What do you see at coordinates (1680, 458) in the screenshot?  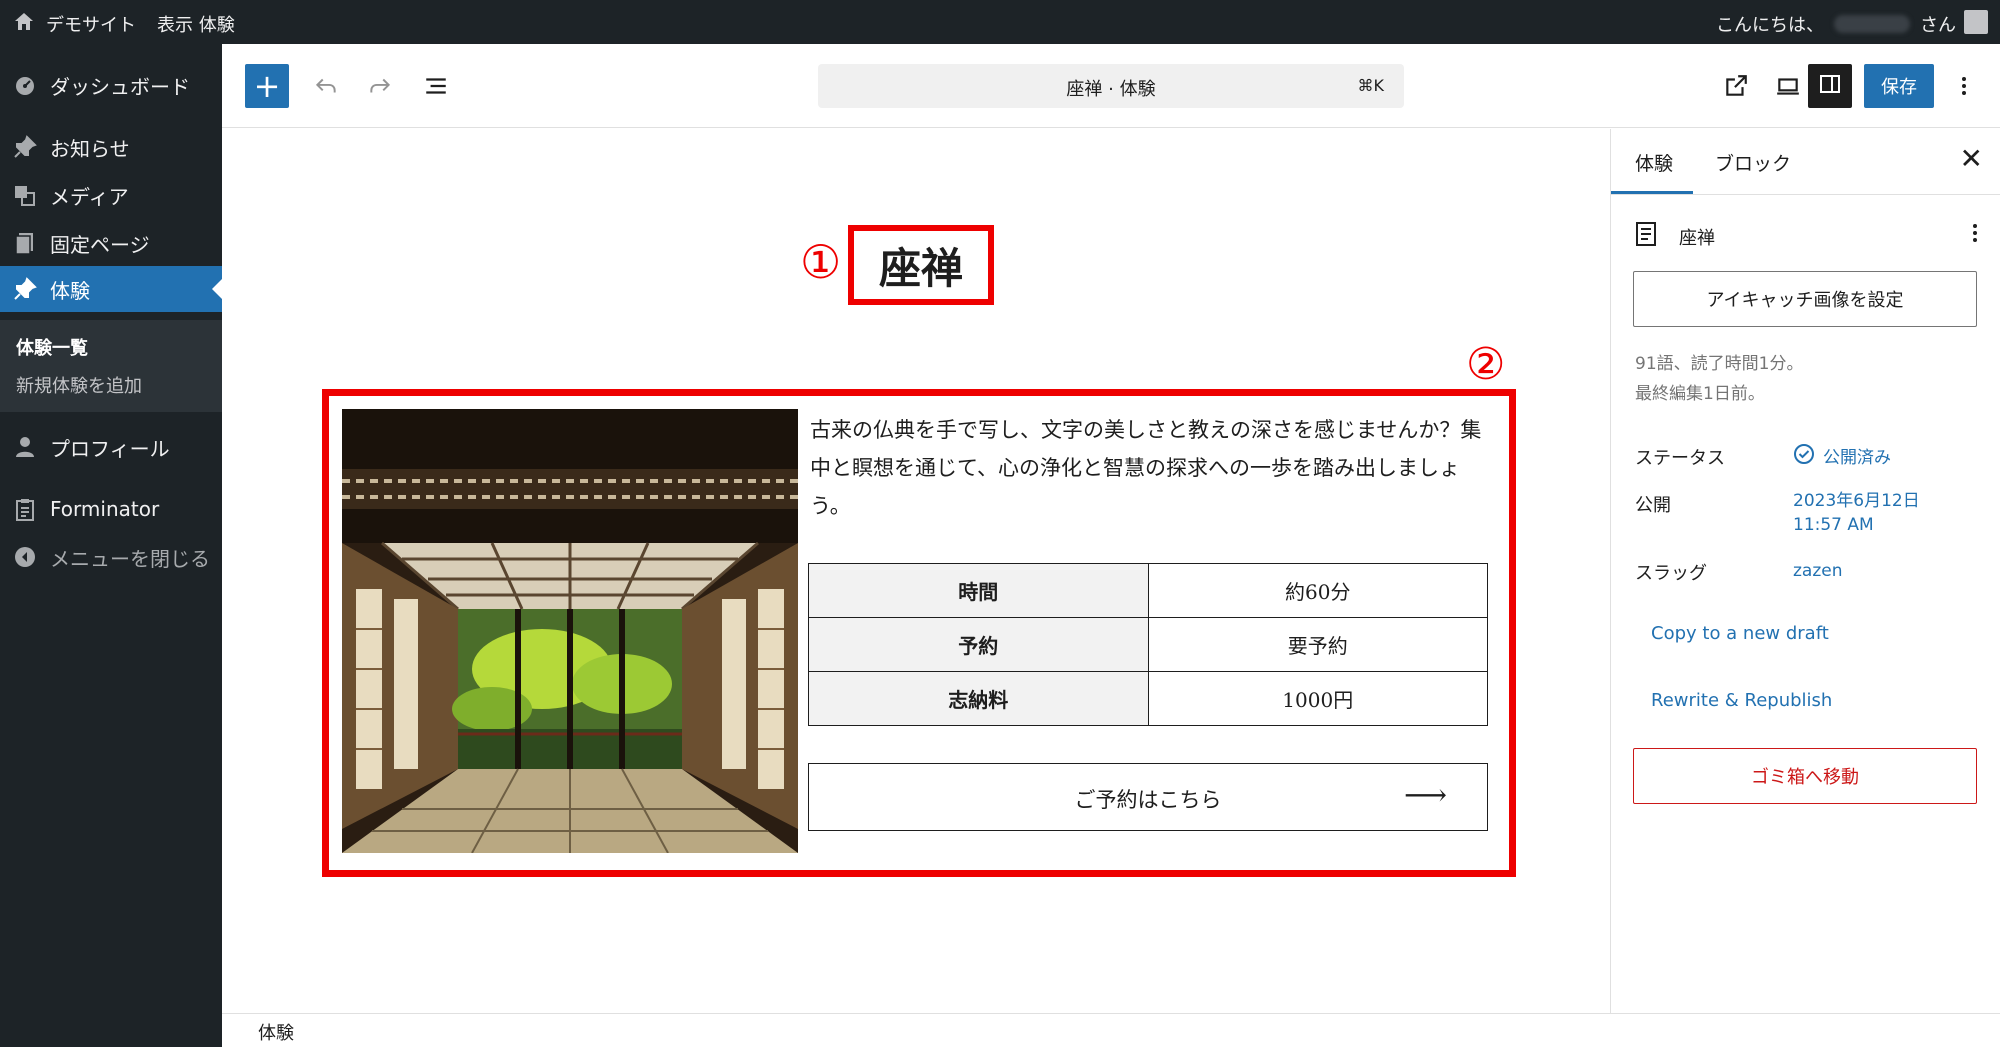 I see `status-label: ステータス` at bounding box center [1680, 458].